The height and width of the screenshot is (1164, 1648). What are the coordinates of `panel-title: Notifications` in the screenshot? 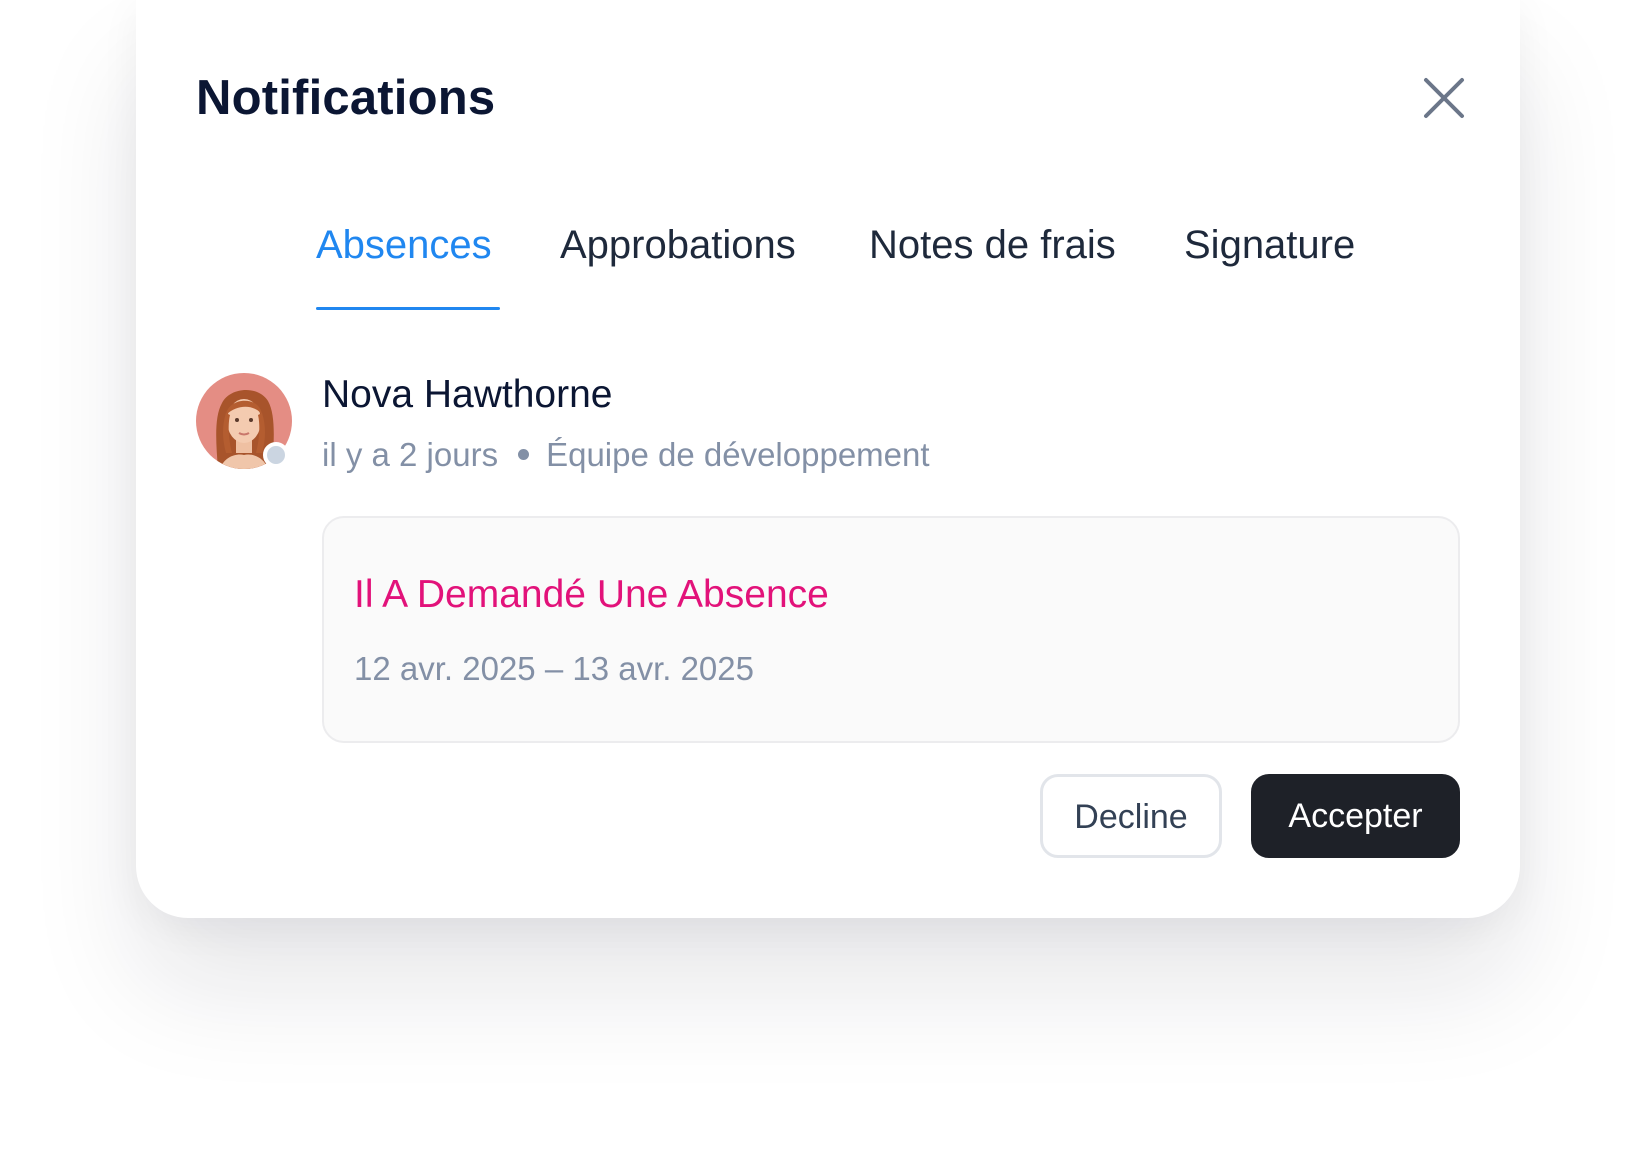 It's located at (346, 98).